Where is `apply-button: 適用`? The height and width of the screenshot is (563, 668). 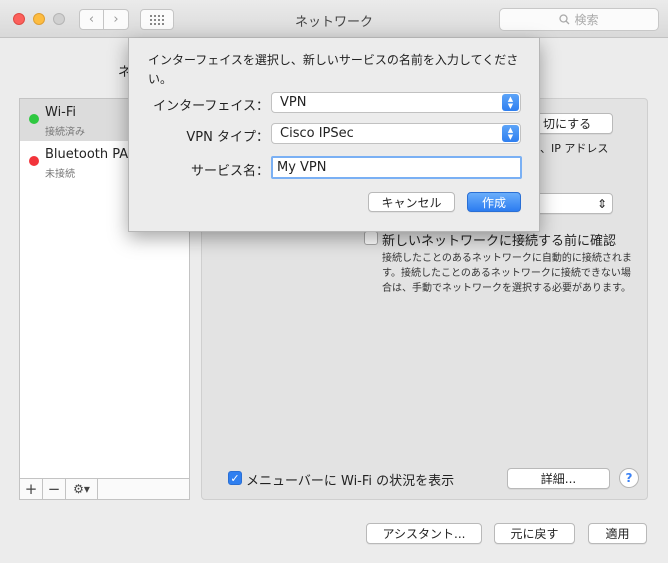
apply-button: 適用 is located at coordinates (617, 533).